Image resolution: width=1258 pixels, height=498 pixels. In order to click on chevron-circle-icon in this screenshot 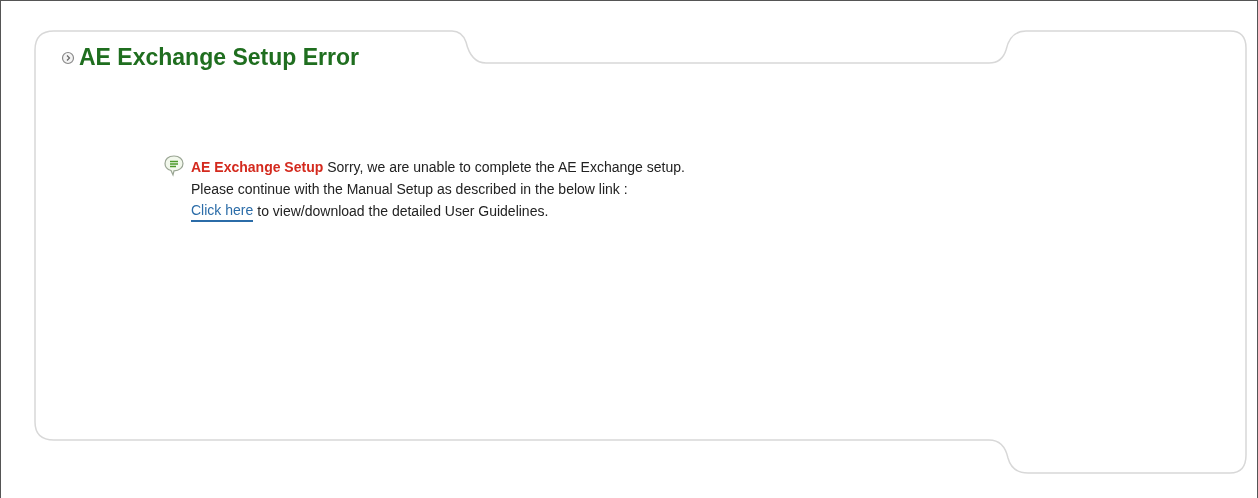, I will do `click(68, 57)`.